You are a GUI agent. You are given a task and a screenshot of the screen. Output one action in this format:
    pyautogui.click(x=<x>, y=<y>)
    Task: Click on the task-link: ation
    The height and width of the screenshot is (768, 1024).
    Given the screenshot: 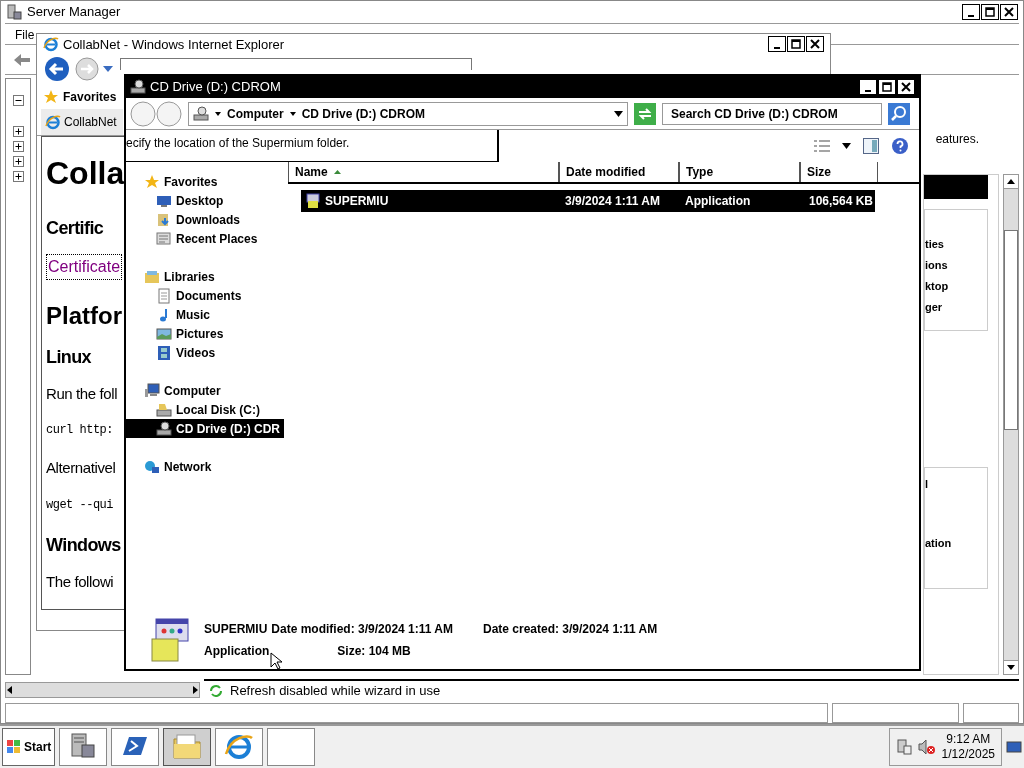 What is the action you would take?
    pyautogui.click(x=956, y=542)
    